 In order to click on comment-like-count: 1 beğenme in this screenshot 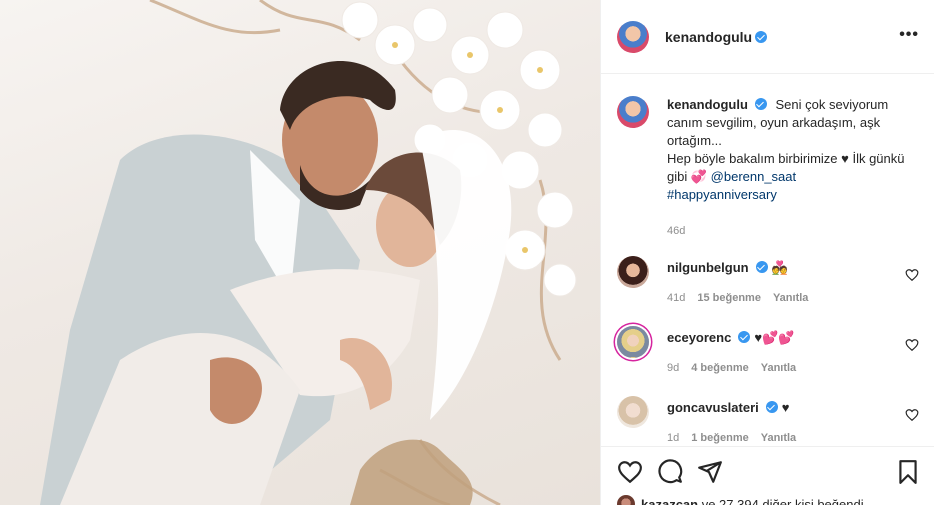, I will do `click(719, 438)`.